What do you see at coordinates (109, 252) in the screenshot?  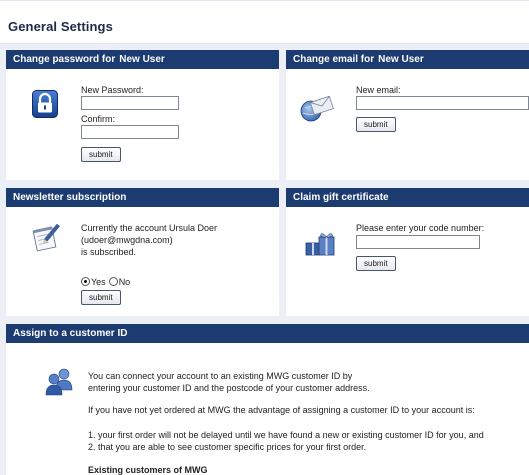 I see `newsletter-line-3: is subscribed.` at bounding box center [109, 252].